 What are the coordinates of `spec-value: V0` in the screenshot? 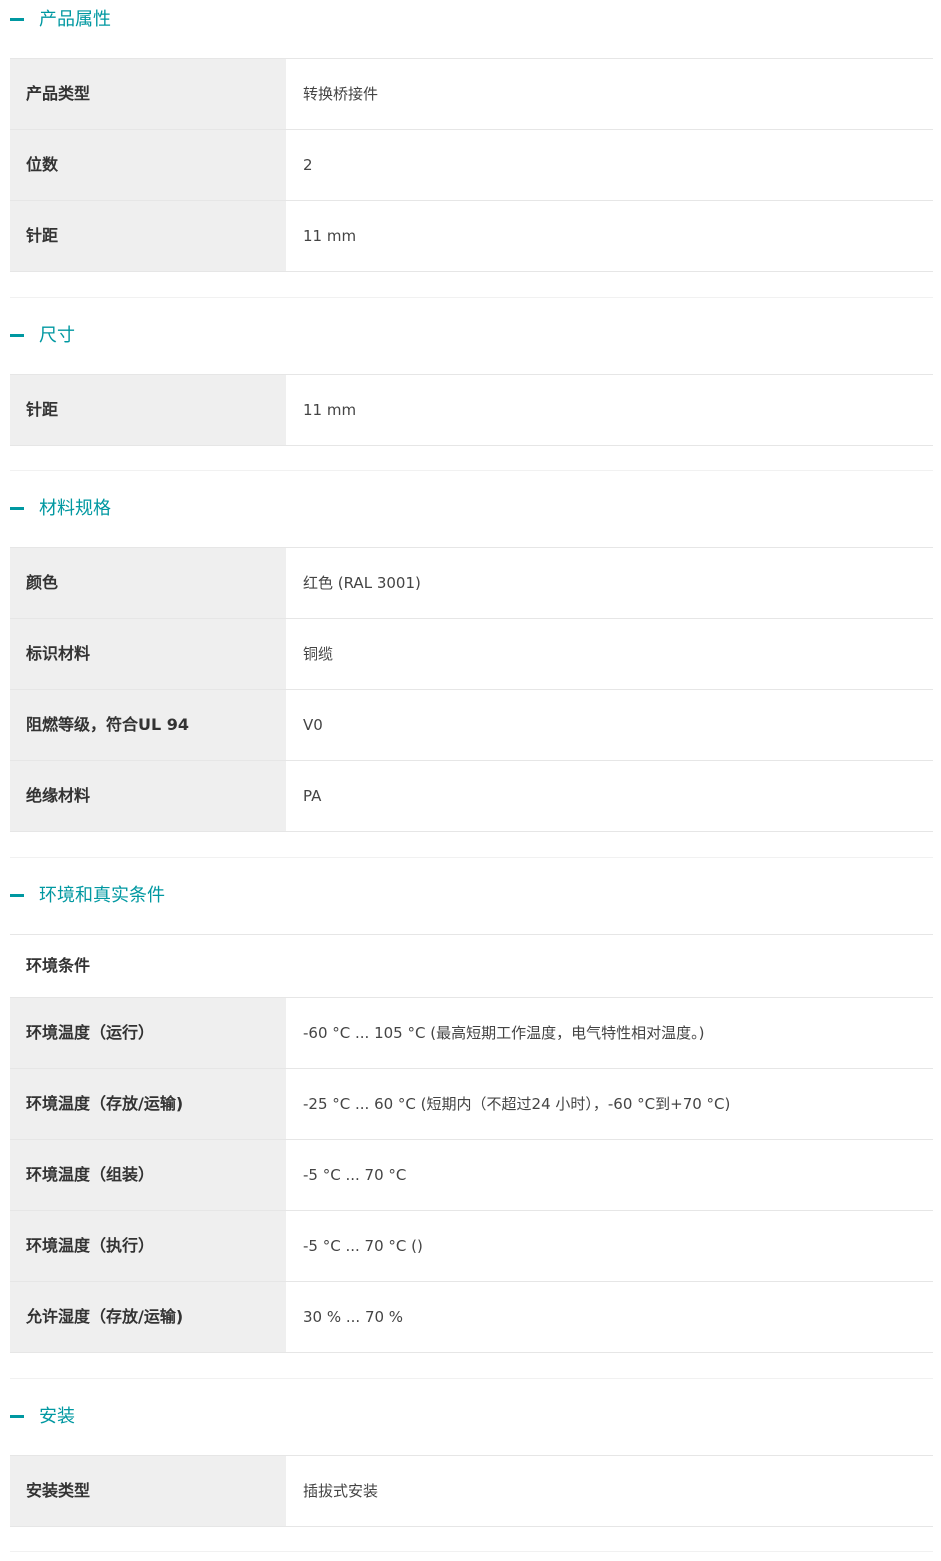 It's located at (313, 725).